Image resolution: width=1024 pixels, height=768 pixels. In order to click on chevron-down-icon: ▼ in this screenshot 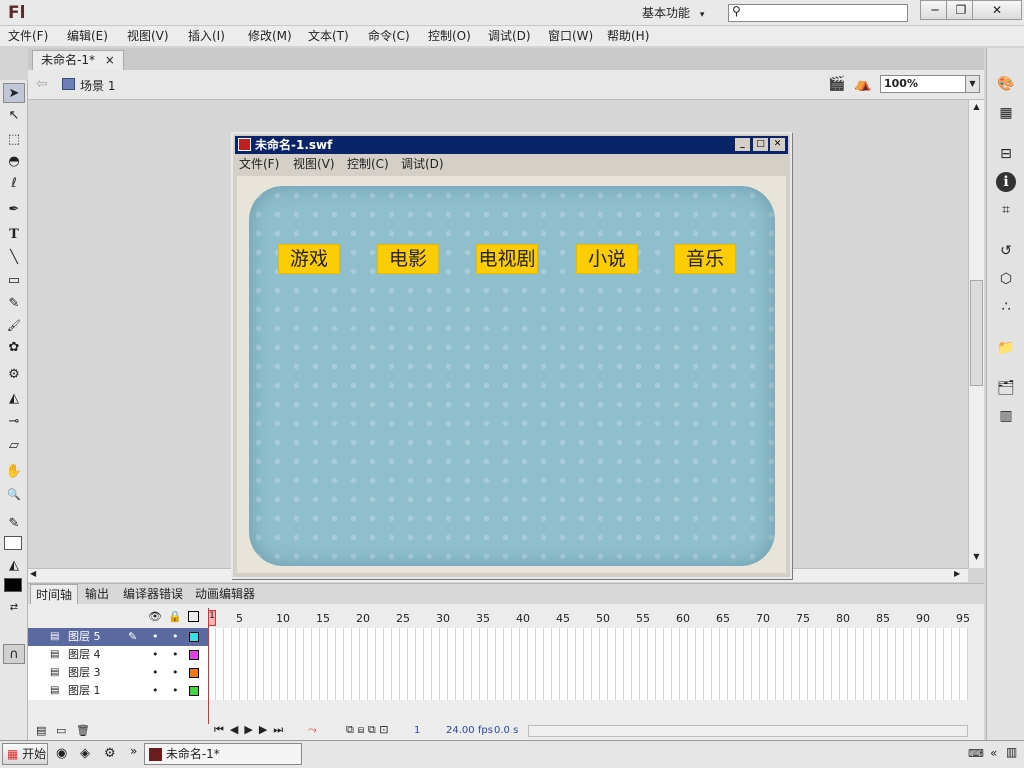, I will do `click(972, 84)`.